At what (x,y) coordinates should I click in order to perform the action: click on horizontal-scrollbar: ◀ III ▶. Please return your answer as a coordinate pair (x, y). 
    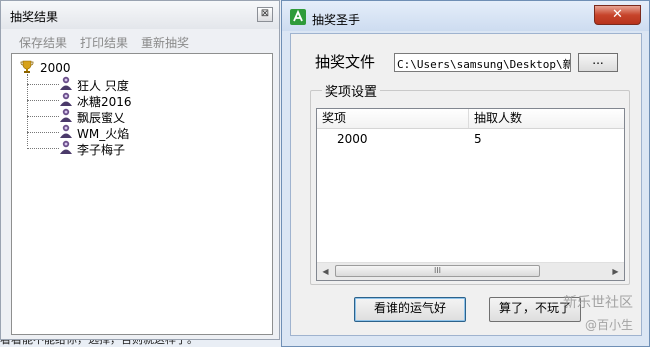
    Looking at the image, I should click on (470, 271).